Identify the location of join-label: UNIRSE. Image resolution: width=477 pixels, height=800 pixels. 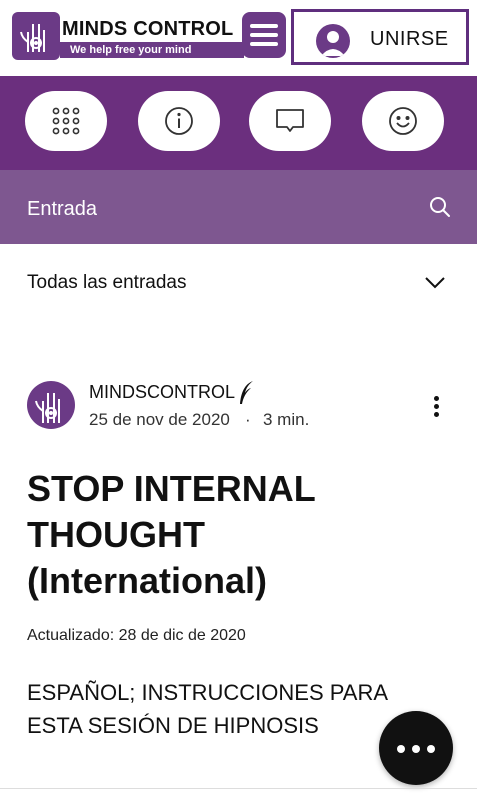
(409, 39).